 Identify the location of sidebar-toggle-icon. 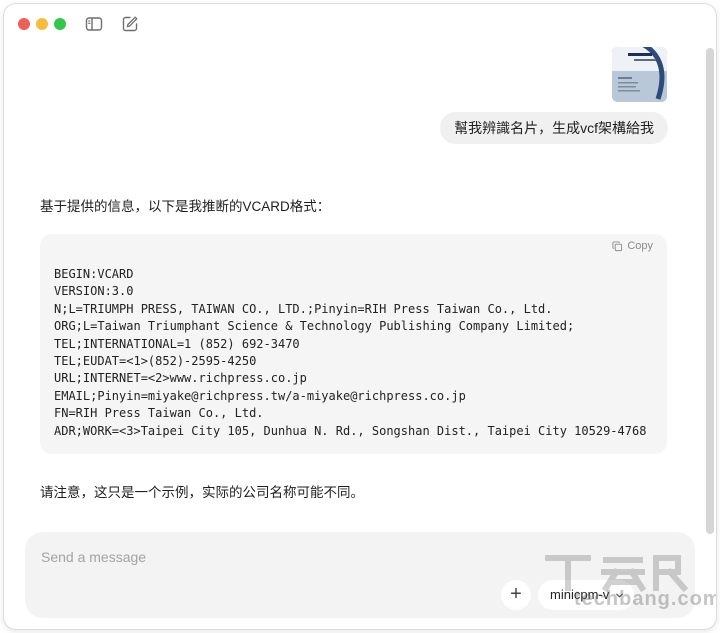
(94, 24).